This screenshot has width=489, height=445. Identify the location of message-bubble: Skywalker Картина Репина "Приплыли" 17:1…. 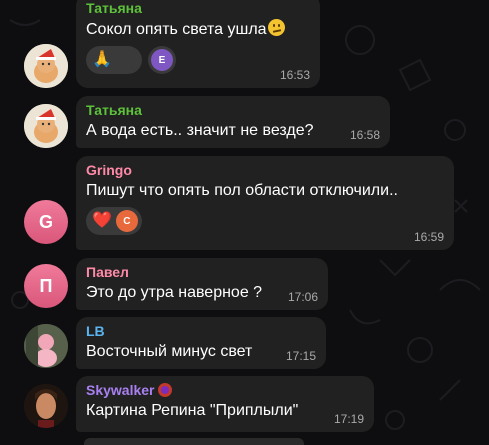
(225, 404).